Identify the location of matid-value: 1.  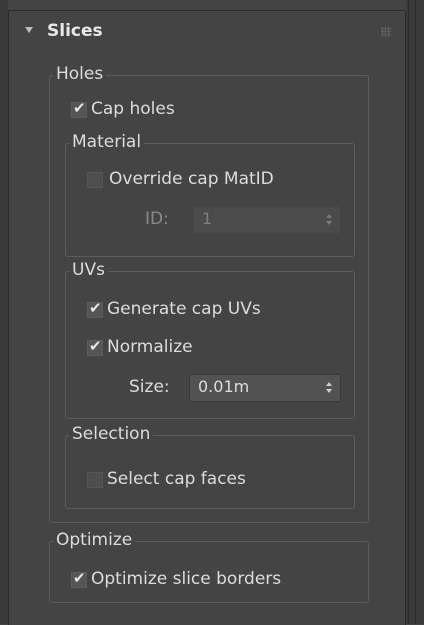
(207, 219).